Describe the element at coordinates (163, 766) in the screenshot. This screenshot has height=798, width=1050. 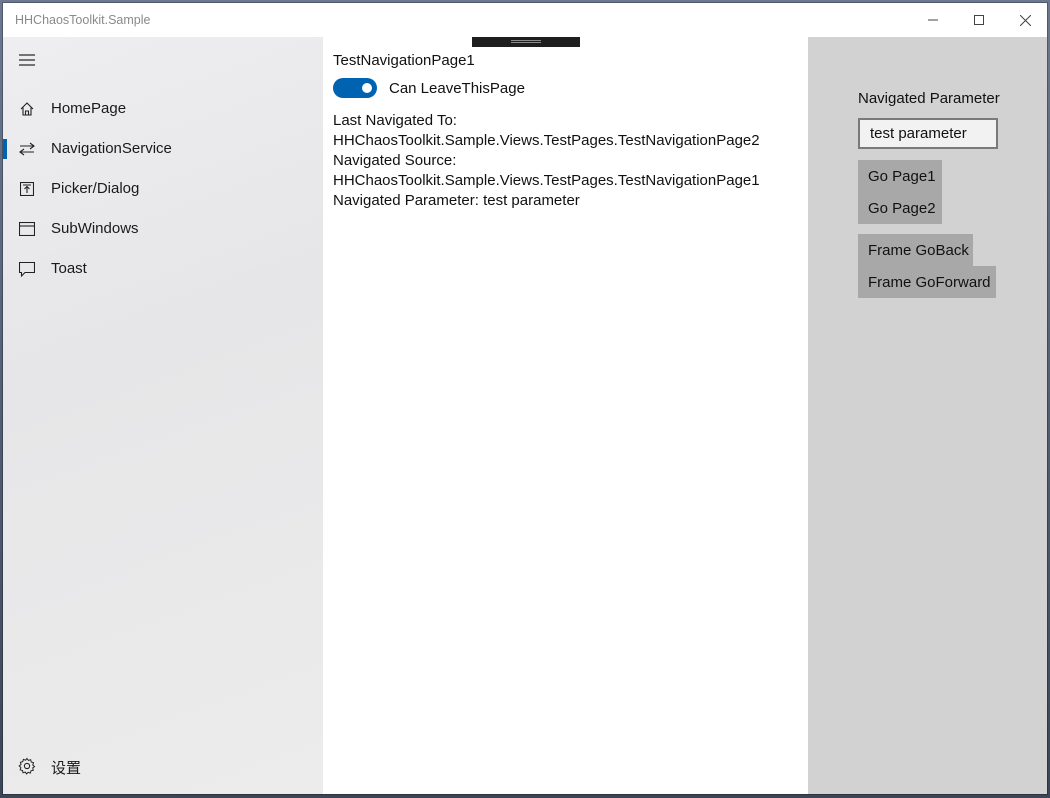
I see `nav-item-settings: 设置` at that location.